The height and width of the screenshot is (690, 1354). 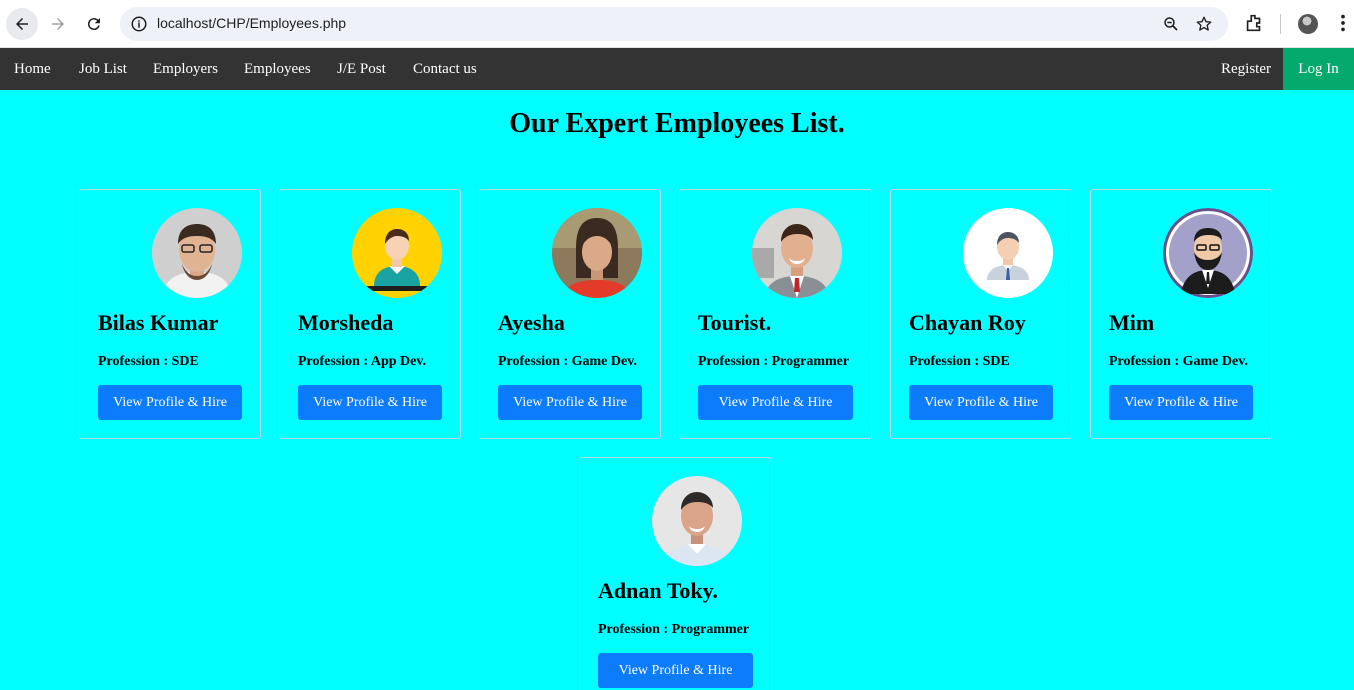 I want to click on reload-icon, so click(x=93, y=24).